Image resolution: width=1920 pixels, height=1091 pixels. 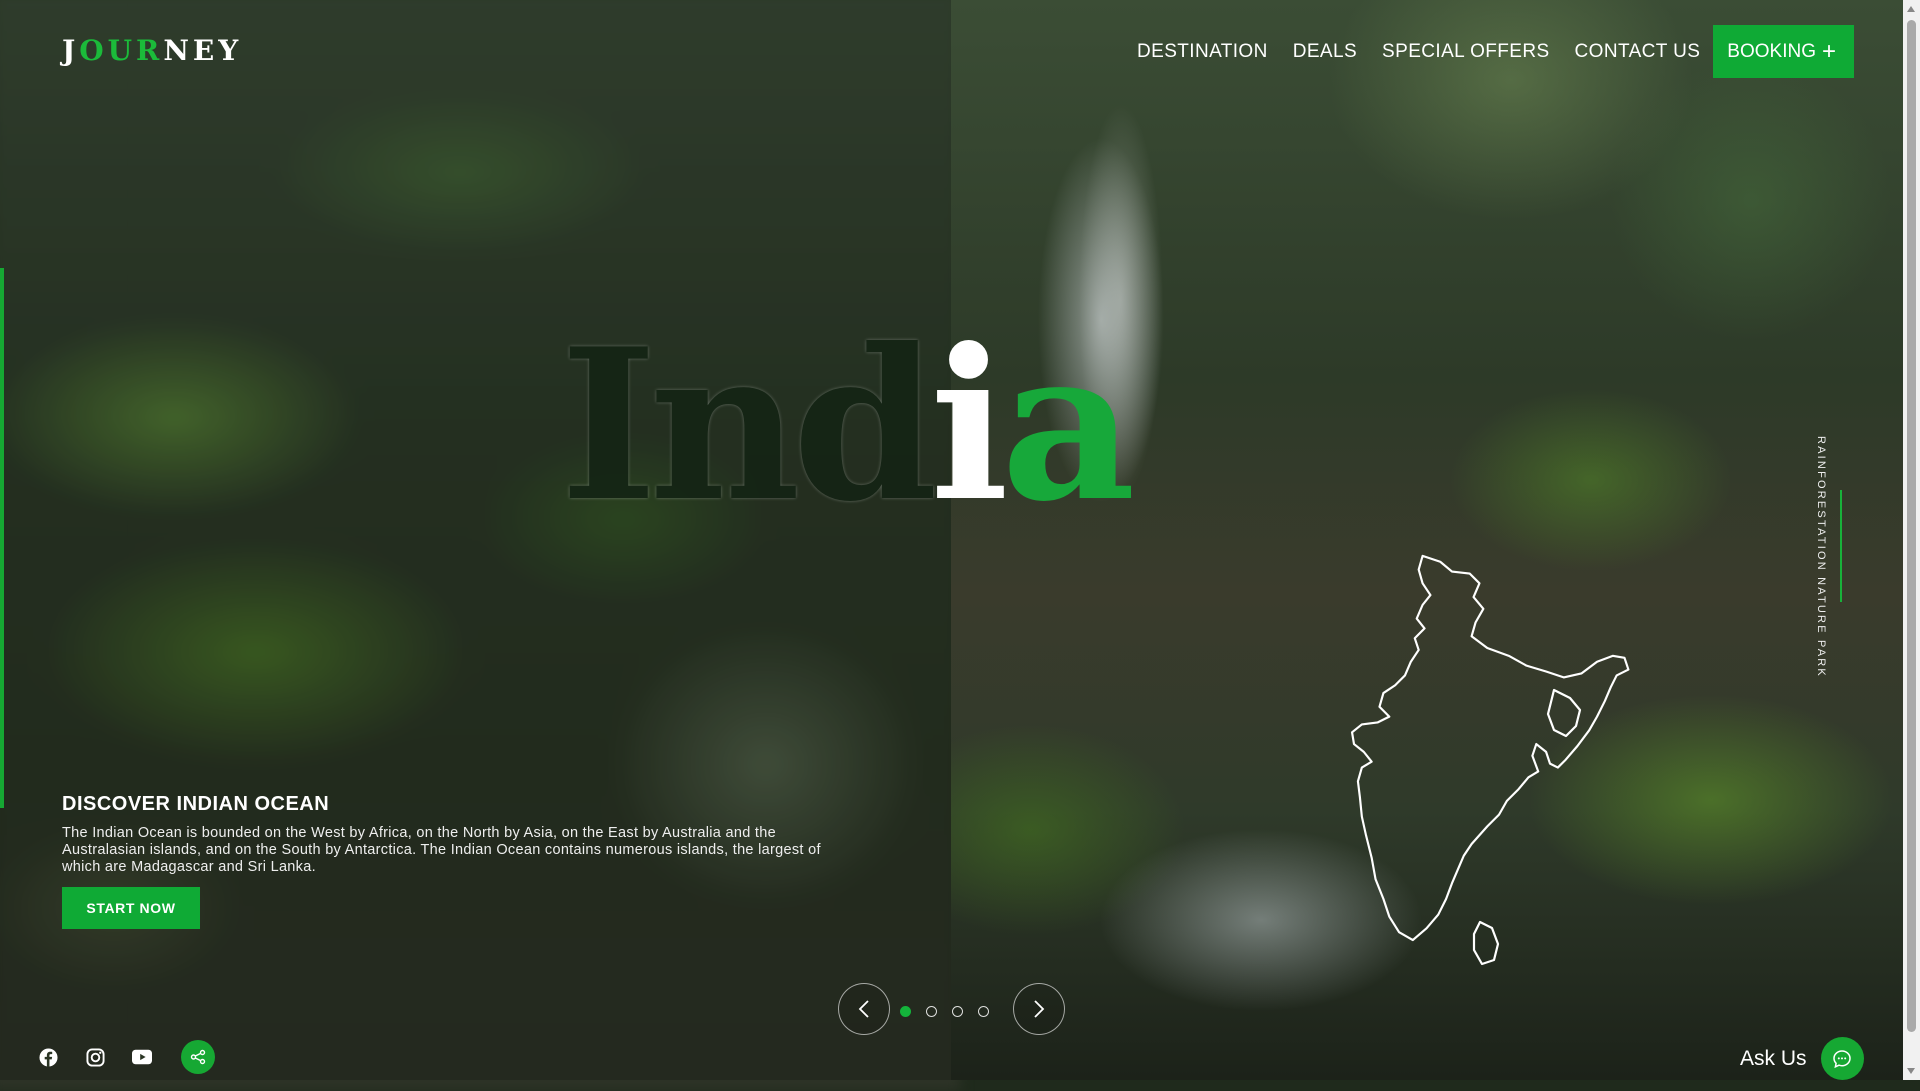 I want to click on chat-icon, so click(x=1842, y=1058).